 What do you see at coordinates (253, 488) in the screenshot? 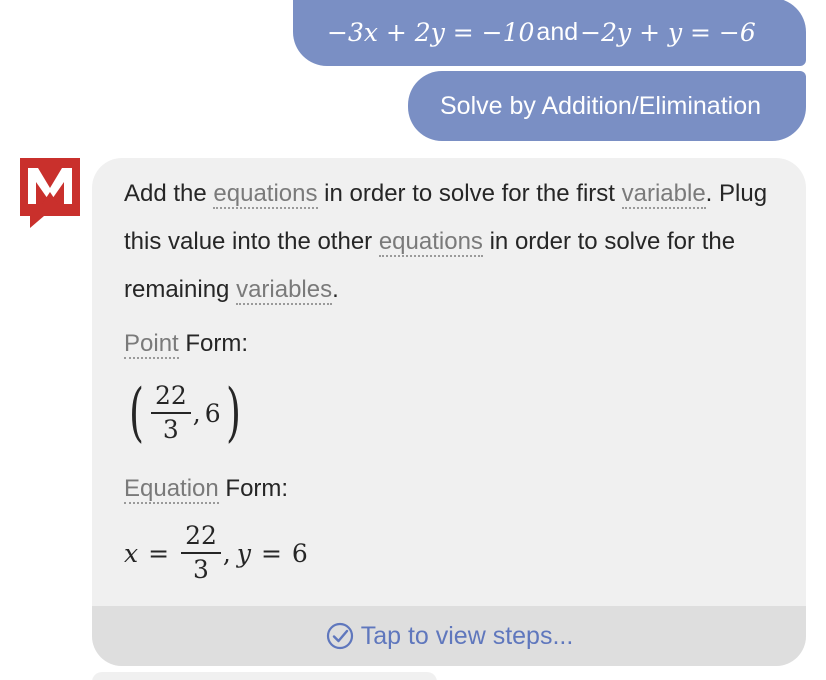
I see `equation-form-label-text: Form:` at bounding box center [253, 488].